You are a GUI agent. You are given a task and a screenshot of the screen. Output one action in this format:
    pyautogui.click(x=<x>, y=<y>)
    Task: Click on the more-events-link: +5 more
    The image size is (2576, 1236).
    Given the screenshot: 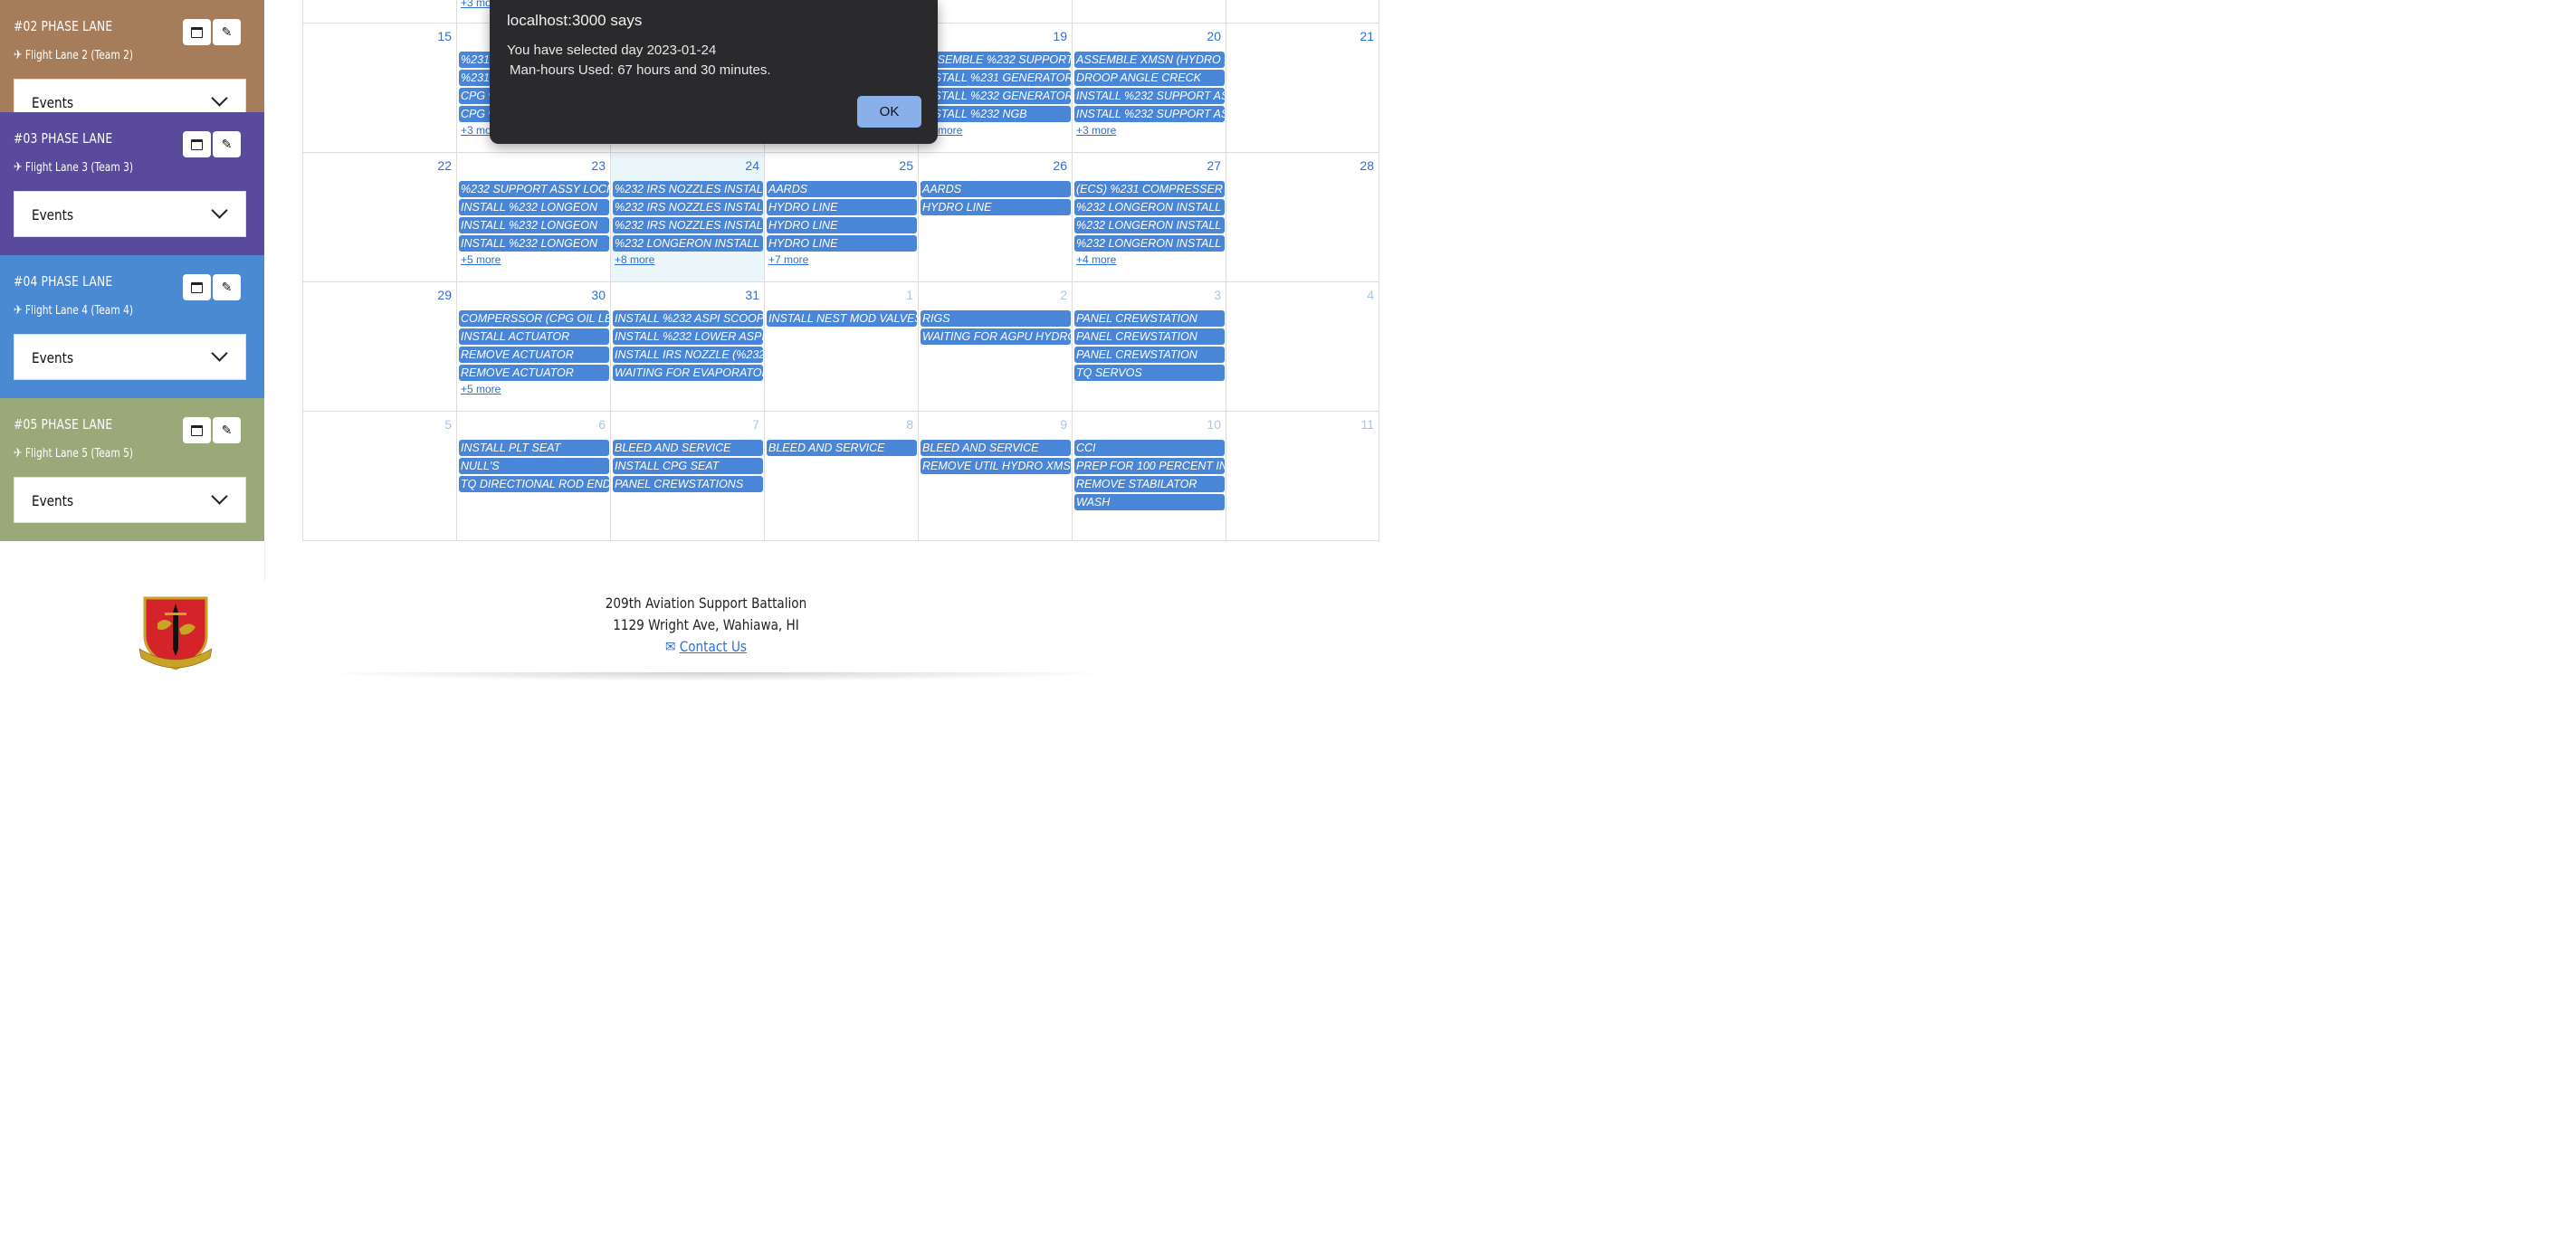 What is the action you would take?
    pyautogui.click(x=481, y=259)
    